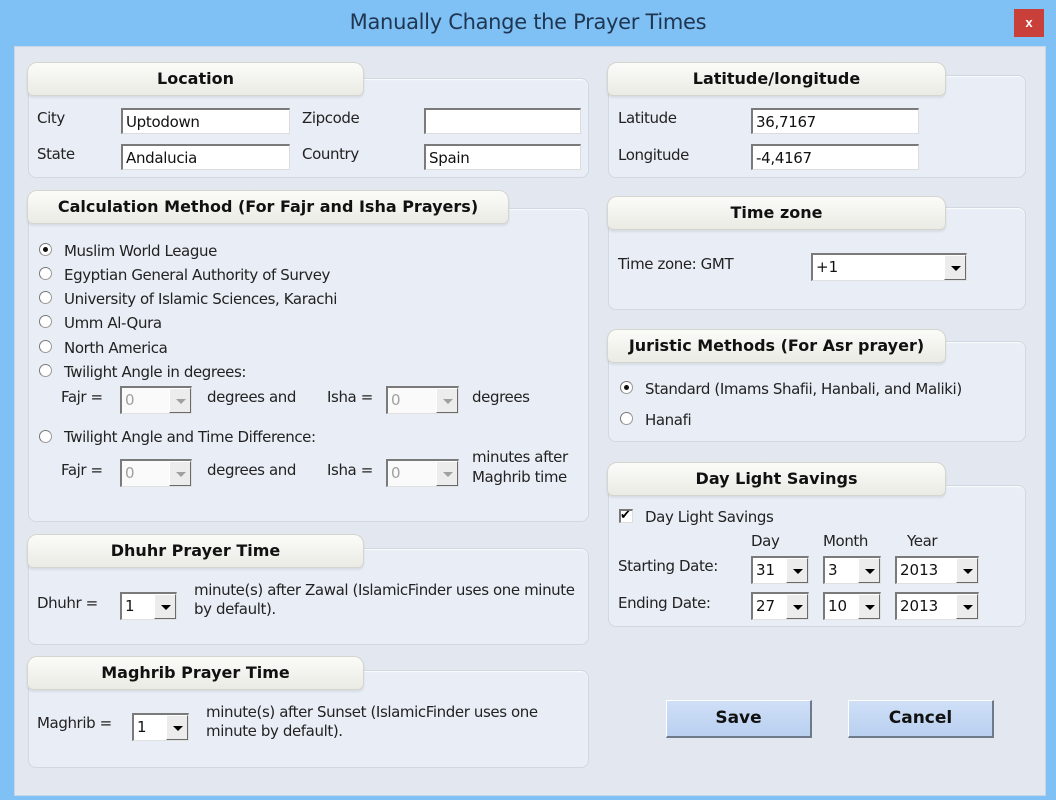  I want to click on radio-twilight-angle, so click(45, 370).